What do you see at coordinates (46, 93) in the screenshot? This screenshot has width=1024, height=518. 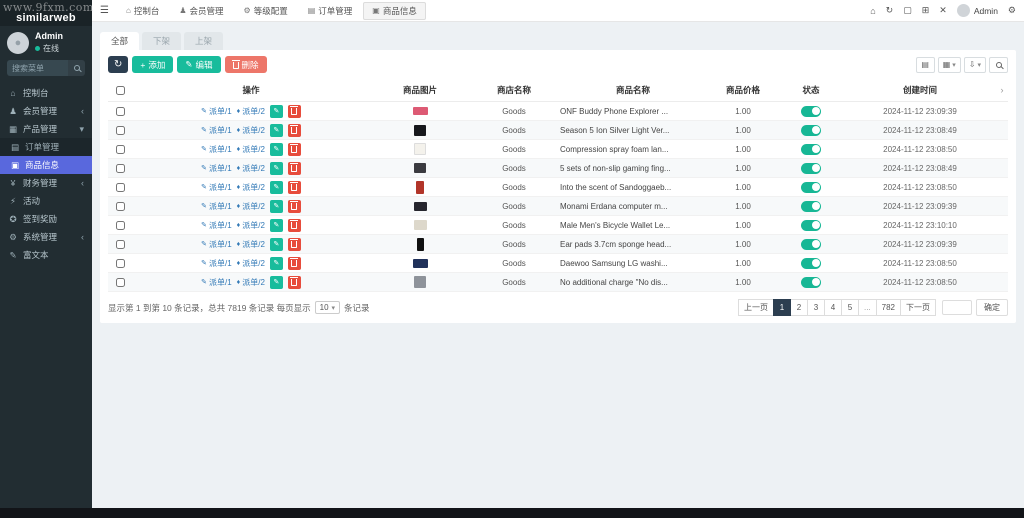 I see `sidebar-menu-item: ⌂ 控制台` at bounding box center [46, 93].